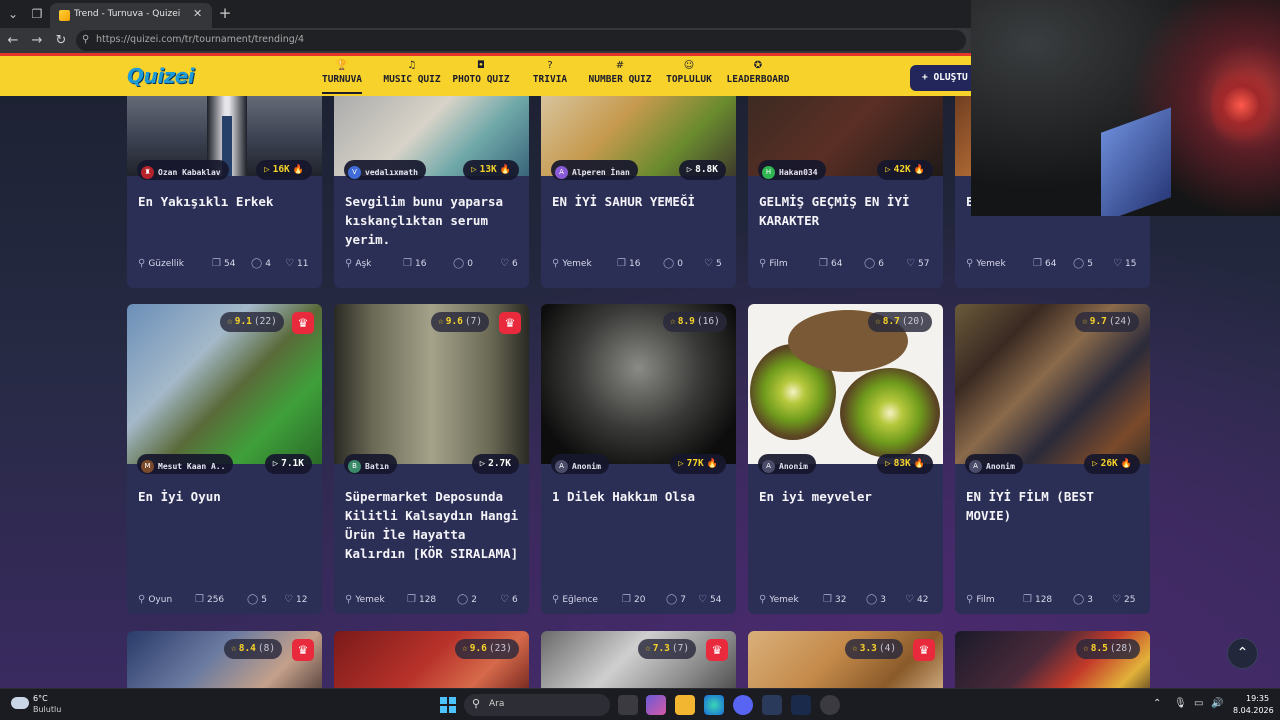 This screenshot has width=1280, height=720. What do you see at coordinates (628, 705) in the screenshot?
I see `task-view-icon` at bounding box center [628, 705].